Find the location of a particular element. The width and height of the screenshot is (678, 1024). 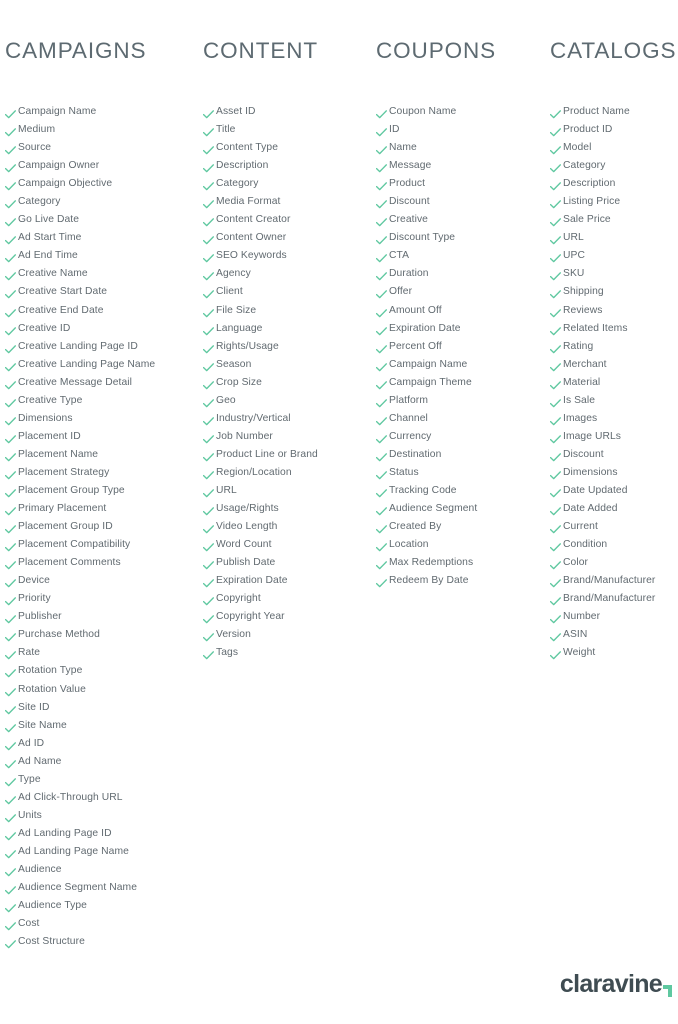

field-list-item: Color is located at coordinates (614, 563).